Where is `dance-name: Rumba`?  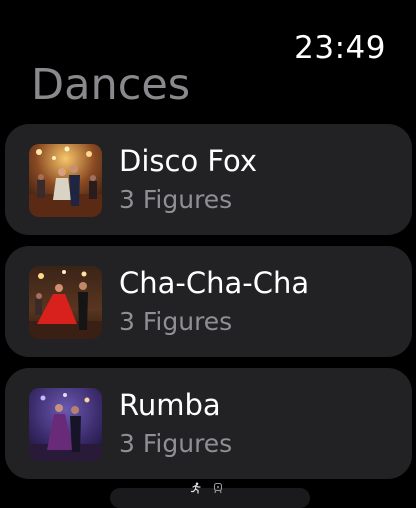
dance-name: Rumba is located at coordinates (170, 405).